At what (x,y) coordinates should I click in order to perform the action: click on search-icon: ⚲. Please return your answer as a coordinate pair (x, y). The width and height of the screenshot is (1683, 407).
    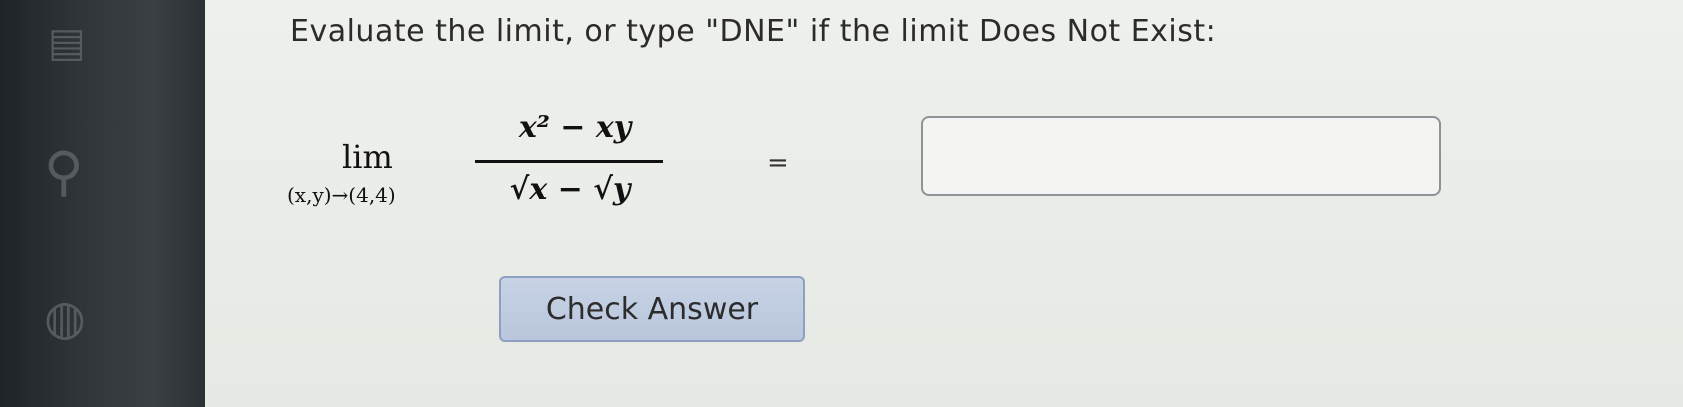
    Looking at the image, I should click on (64, 171).